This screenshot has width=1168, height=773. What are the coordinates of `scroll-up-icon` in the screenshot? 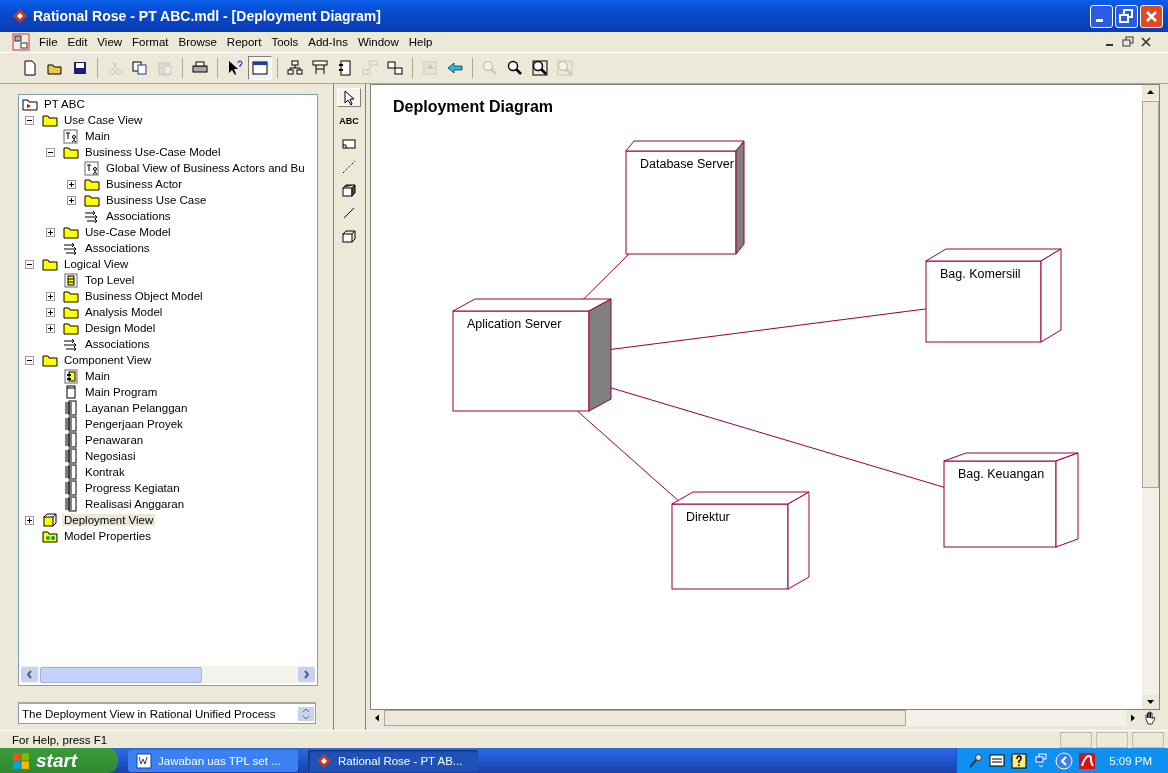 It's located at (1150, 92).